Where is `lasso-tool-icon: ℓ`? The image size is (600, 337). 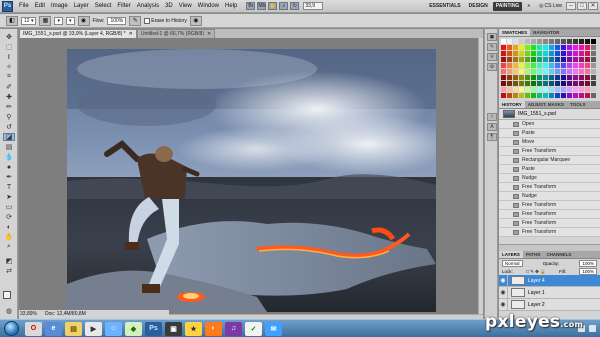 lasso-tool-icon: ℓ is located at coordinates (9, 57).